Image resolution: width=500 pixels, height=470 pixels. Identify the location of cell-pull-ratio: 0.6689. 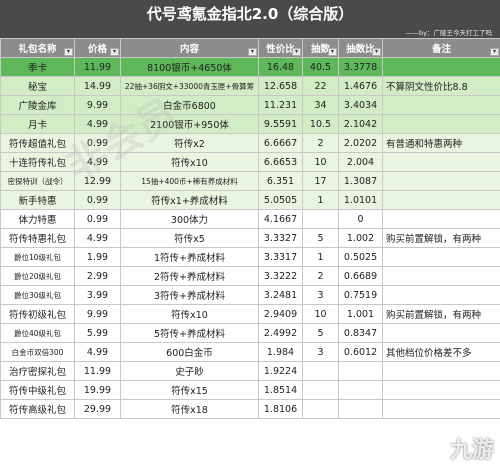
(360, 276).